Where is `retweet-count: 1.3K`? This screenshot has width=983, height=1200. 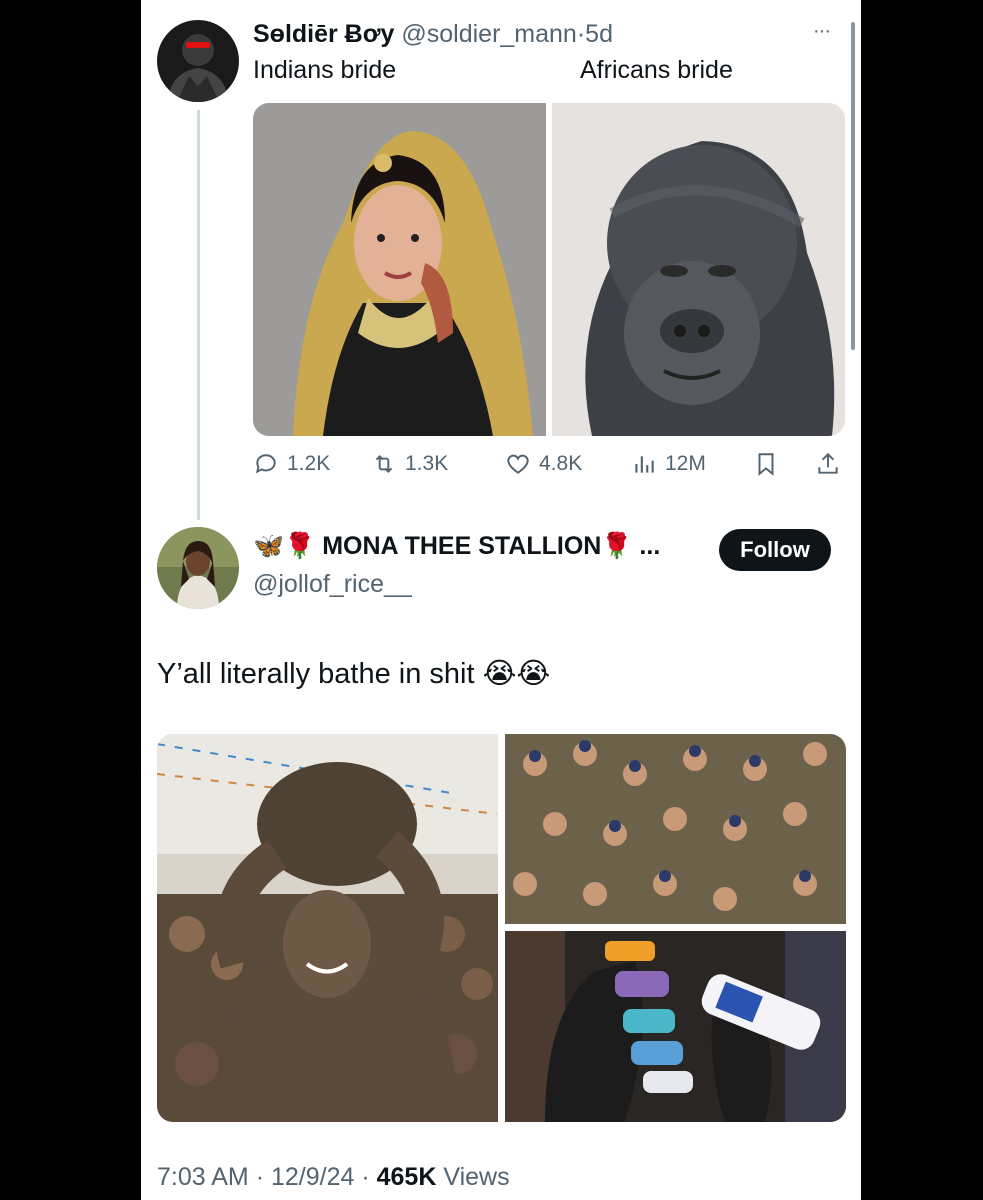 retweet-count: 1.3K is located at coordinates (427, 463).